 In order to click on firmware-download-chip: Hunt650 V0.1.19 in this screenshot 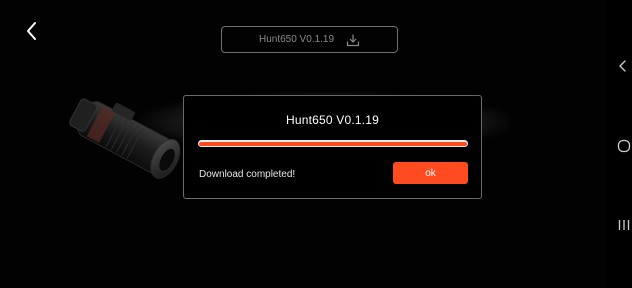, I will do `click(309, 39)`.